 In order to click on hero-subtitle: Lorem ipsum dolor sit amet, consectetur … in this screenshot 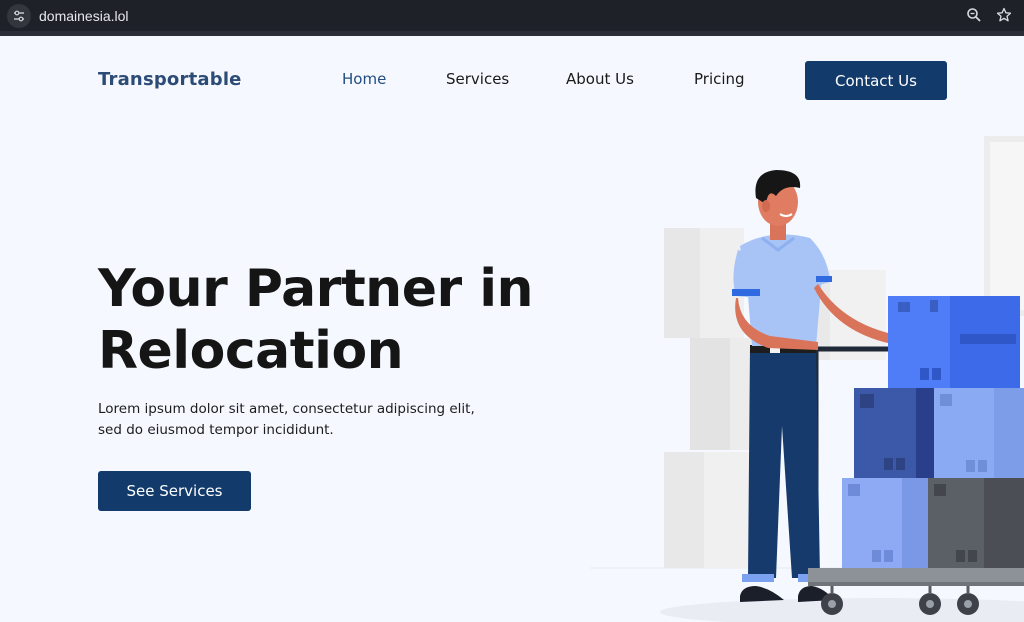, I will do `click(298, 420)`.